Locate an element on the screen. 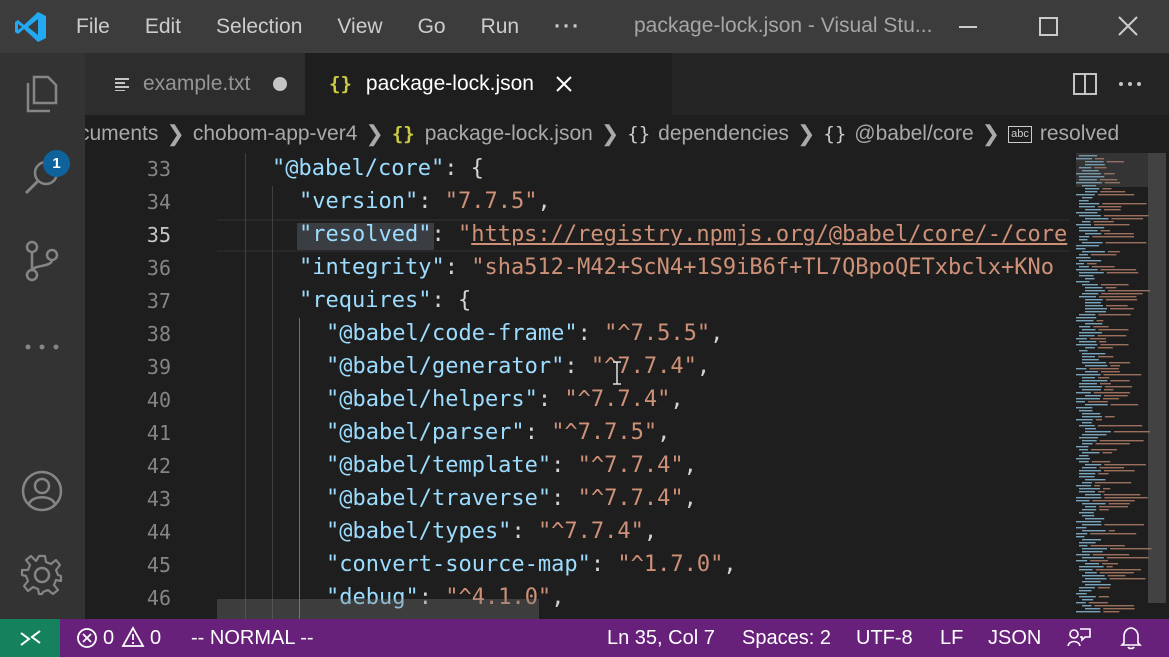 This screenshot has width=1169, height=657. vertical-scrollbar is located at coordinates (1157, 378).